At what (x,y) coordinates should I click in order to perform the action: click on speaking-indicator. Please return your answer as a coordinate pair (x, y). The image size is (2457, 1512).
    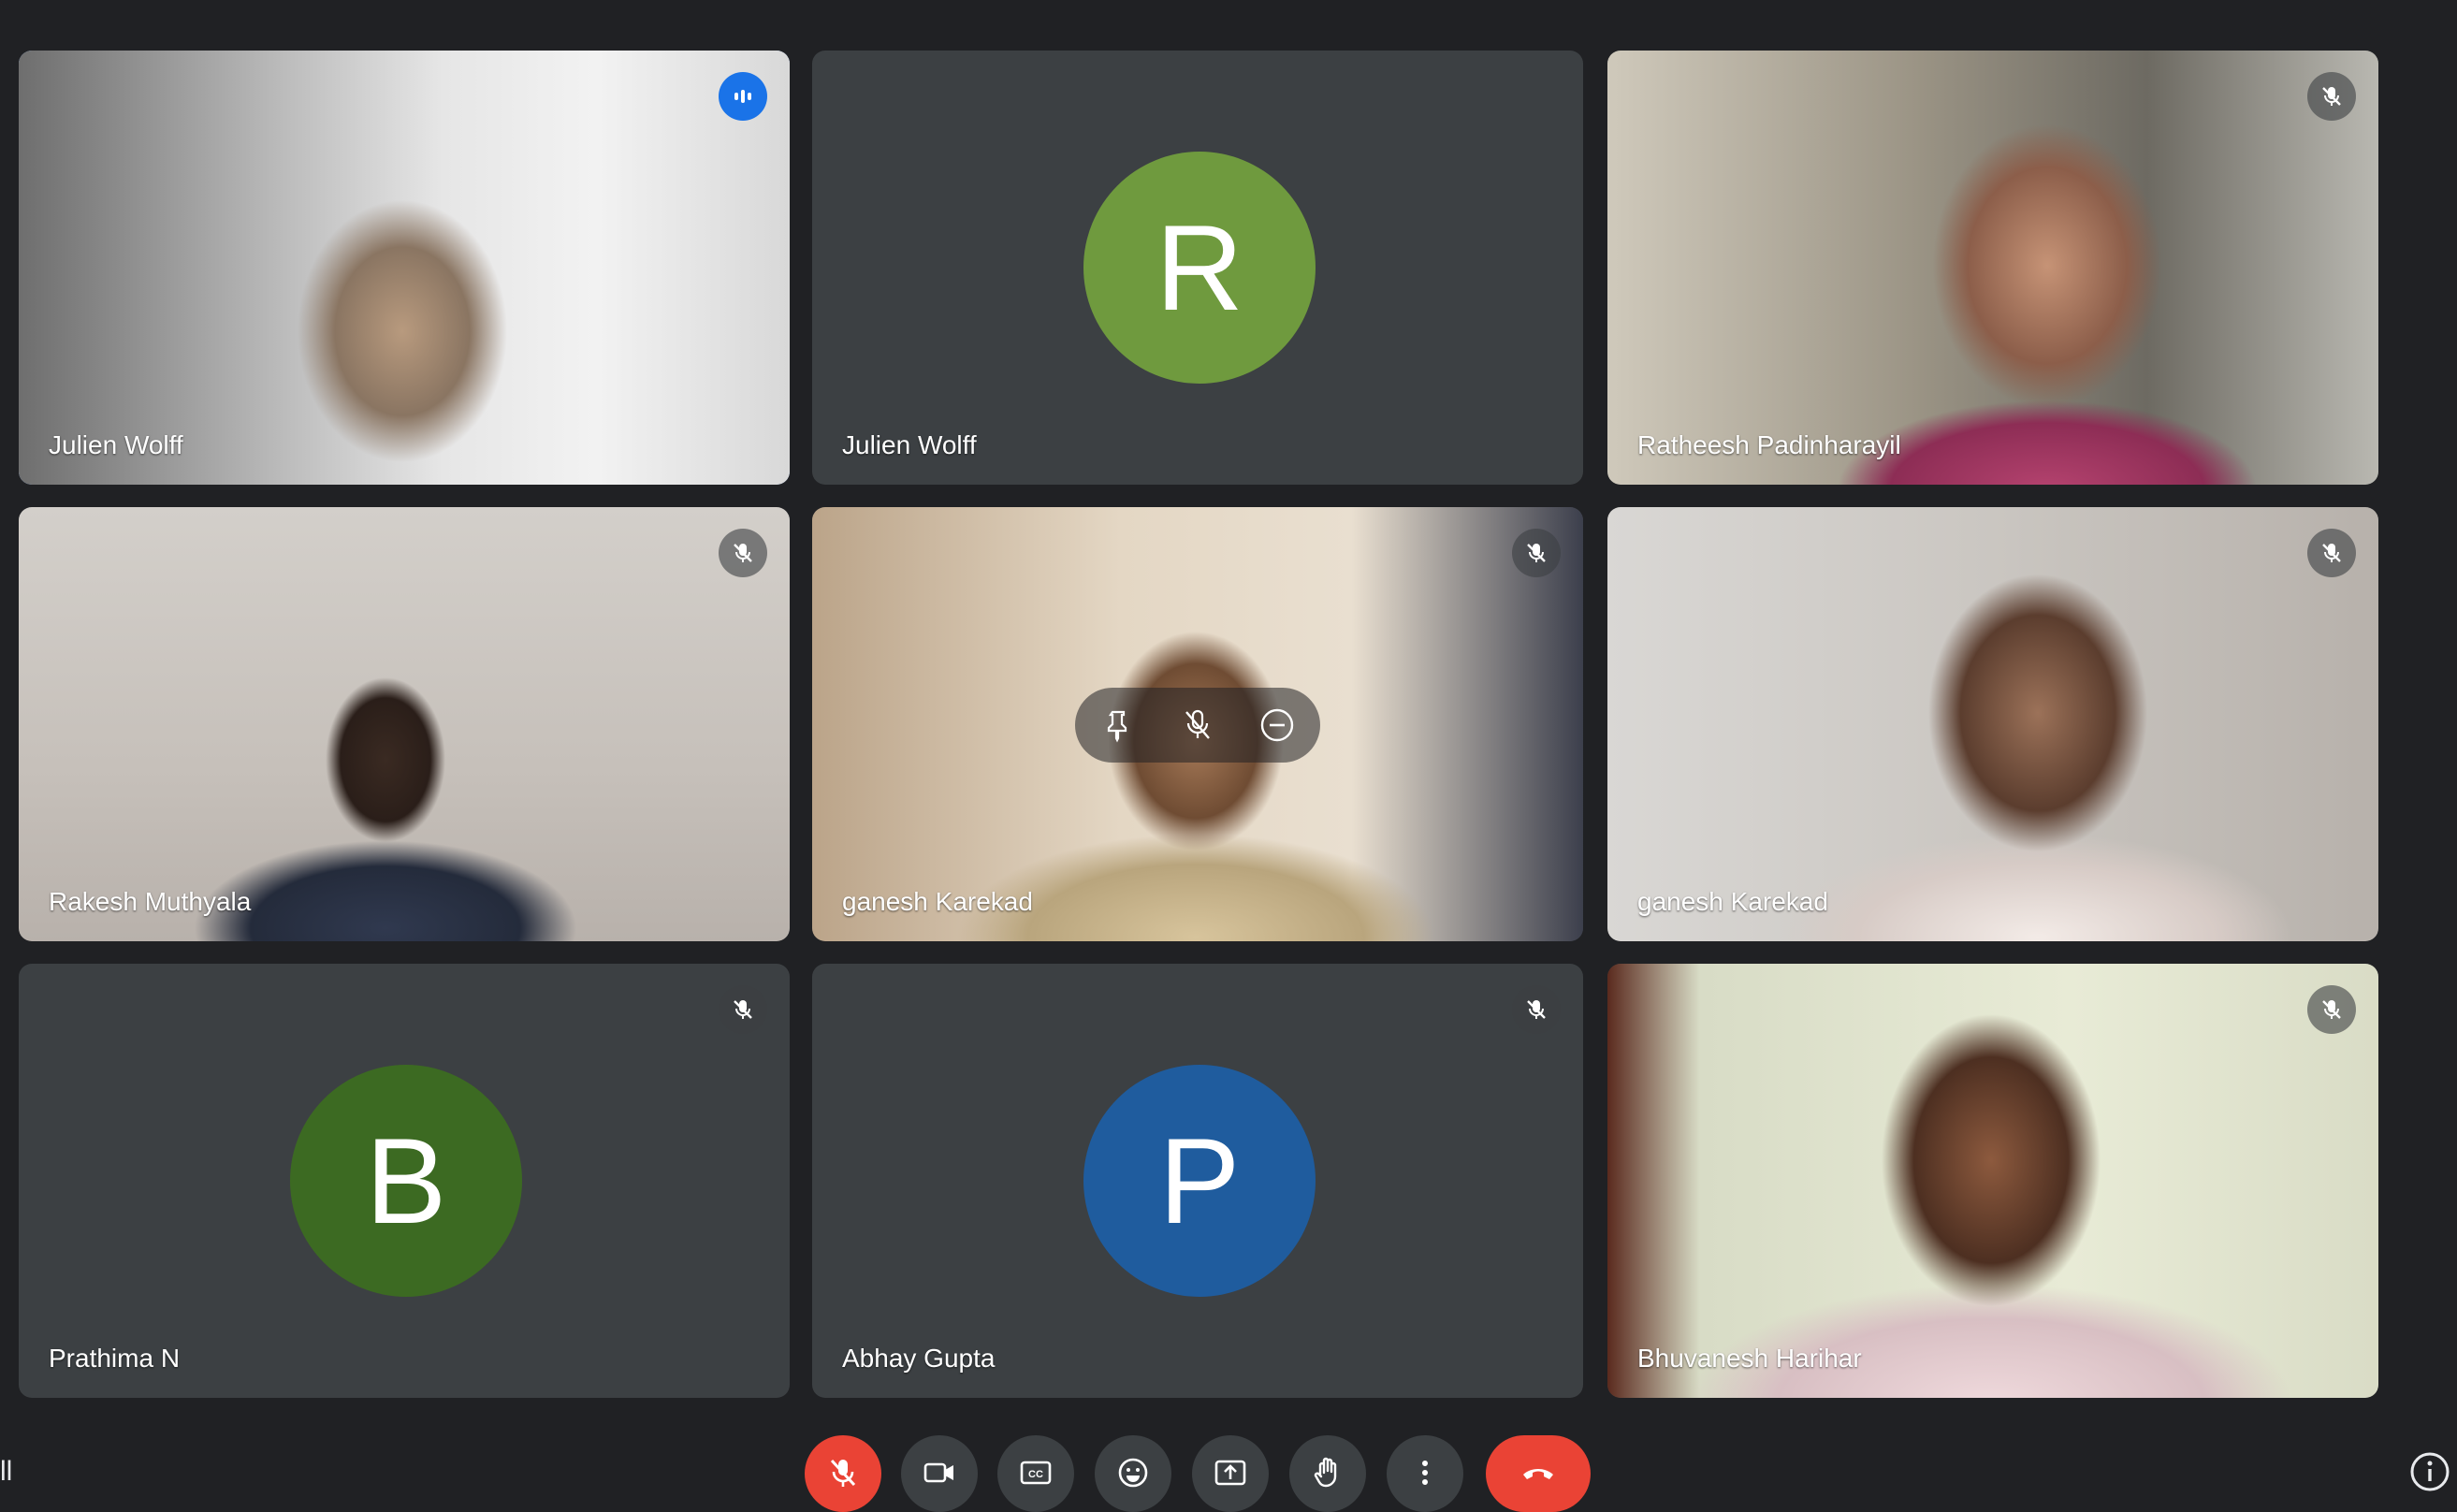
    Looking at the image, I should click on (743, 97).